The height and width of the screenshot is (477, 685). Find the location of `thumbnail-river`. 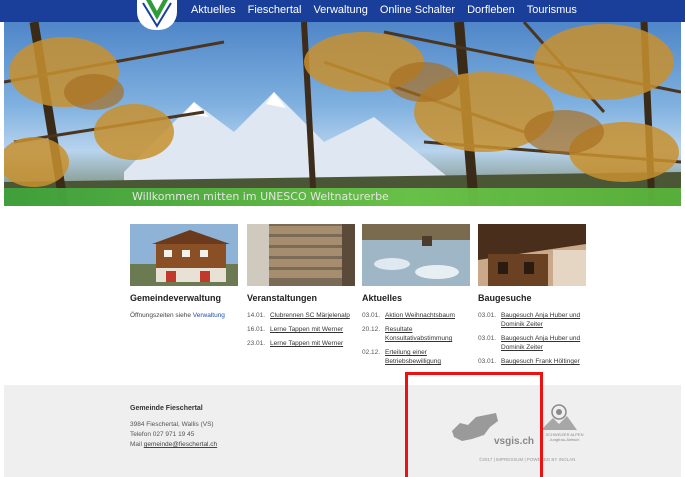

thumbnail-river is located at coordinates (416, 255).